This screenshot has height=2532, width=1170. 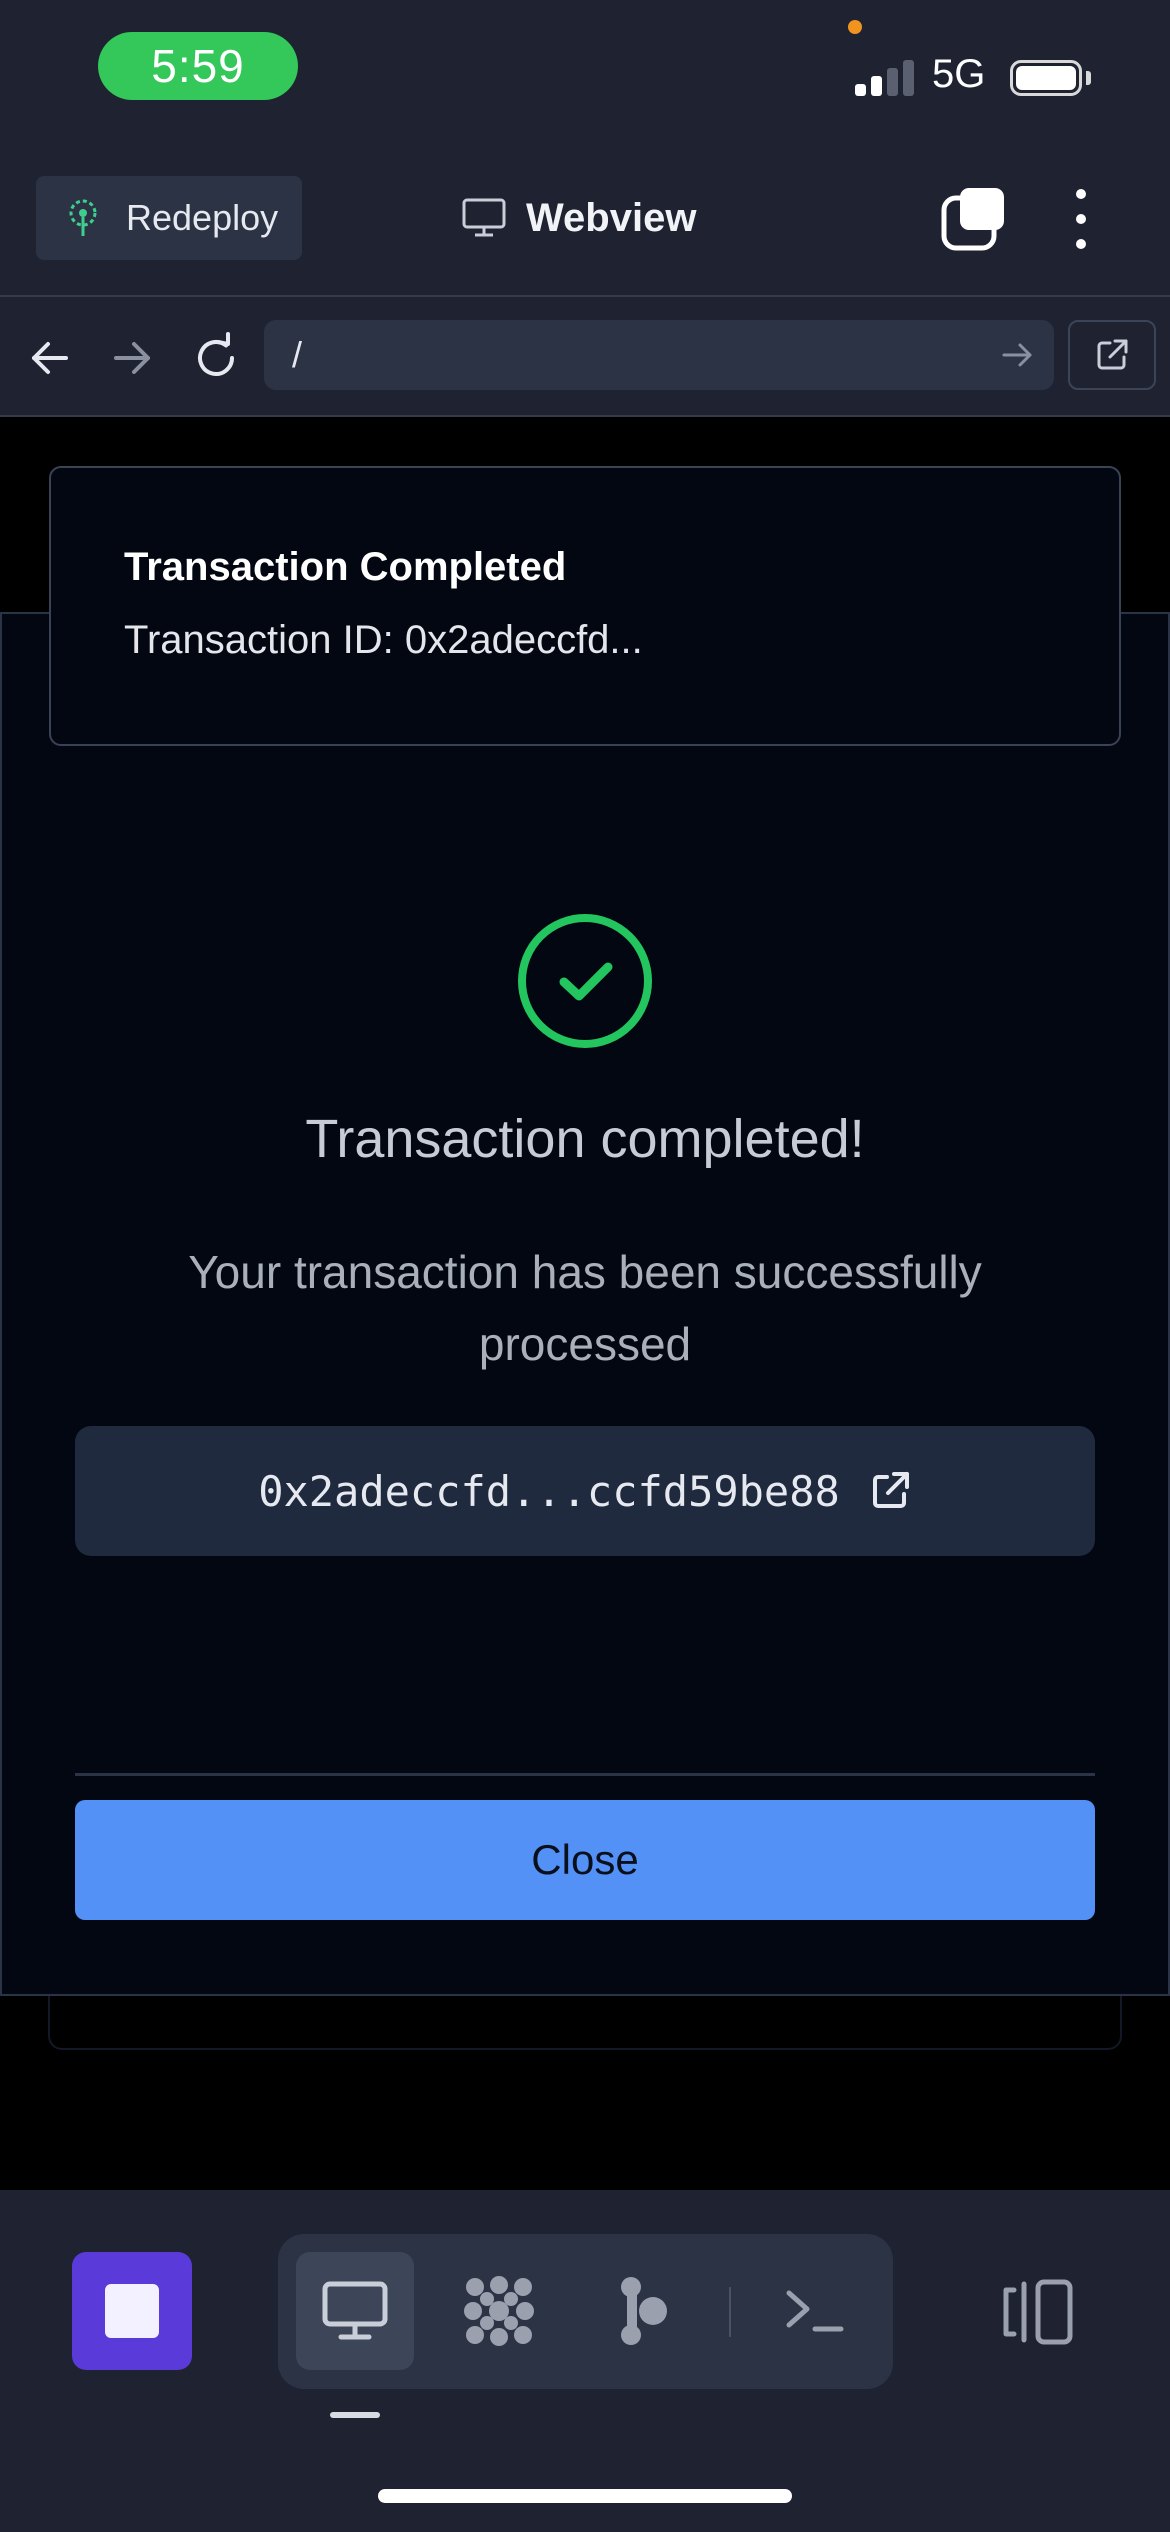 What do you see at coordinates (585, 606) in the screenshot?
I see `toast-notification` at bounding box center [585, 606].